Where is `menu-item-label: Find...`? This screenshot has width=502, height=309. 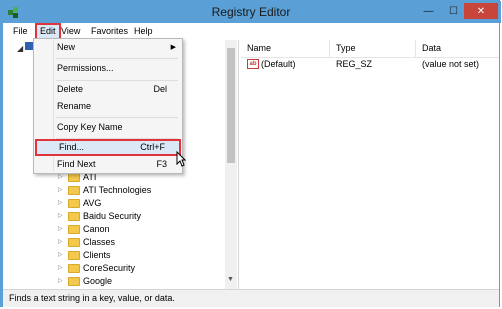
menu-item-label: Find... is located at coordinates (72, 147).